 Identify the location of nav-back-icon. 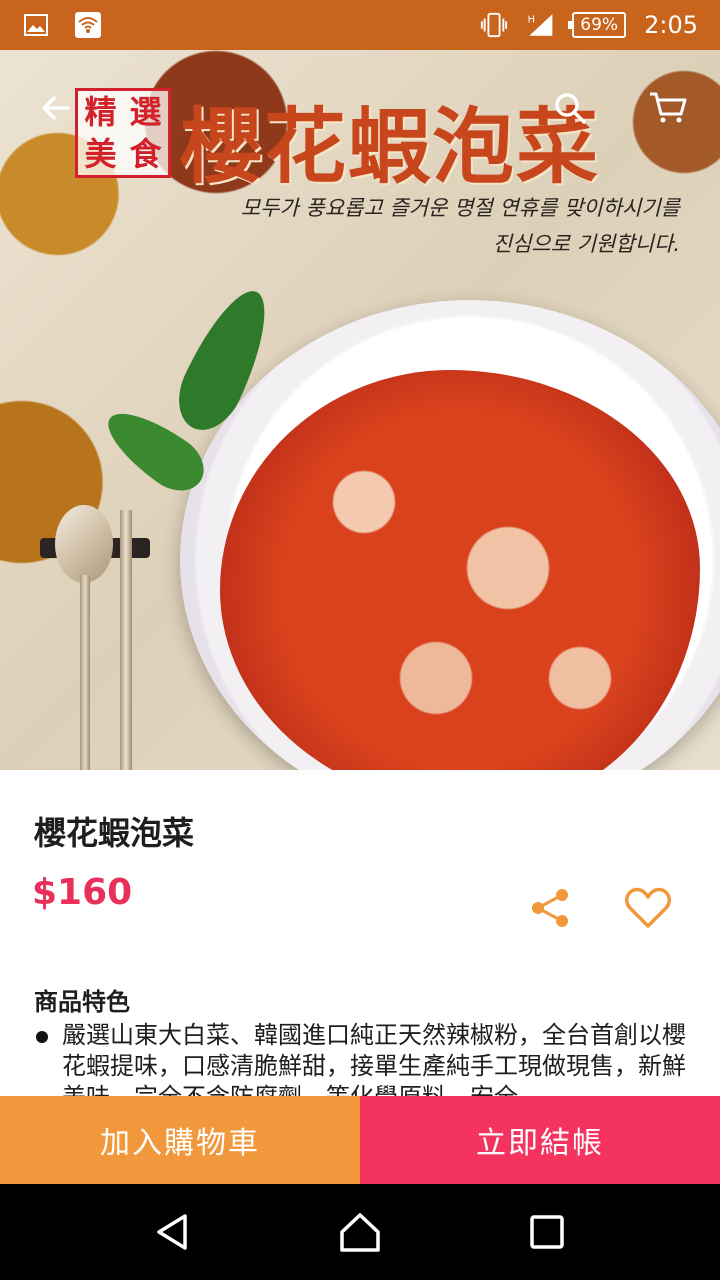
(172, 1232).